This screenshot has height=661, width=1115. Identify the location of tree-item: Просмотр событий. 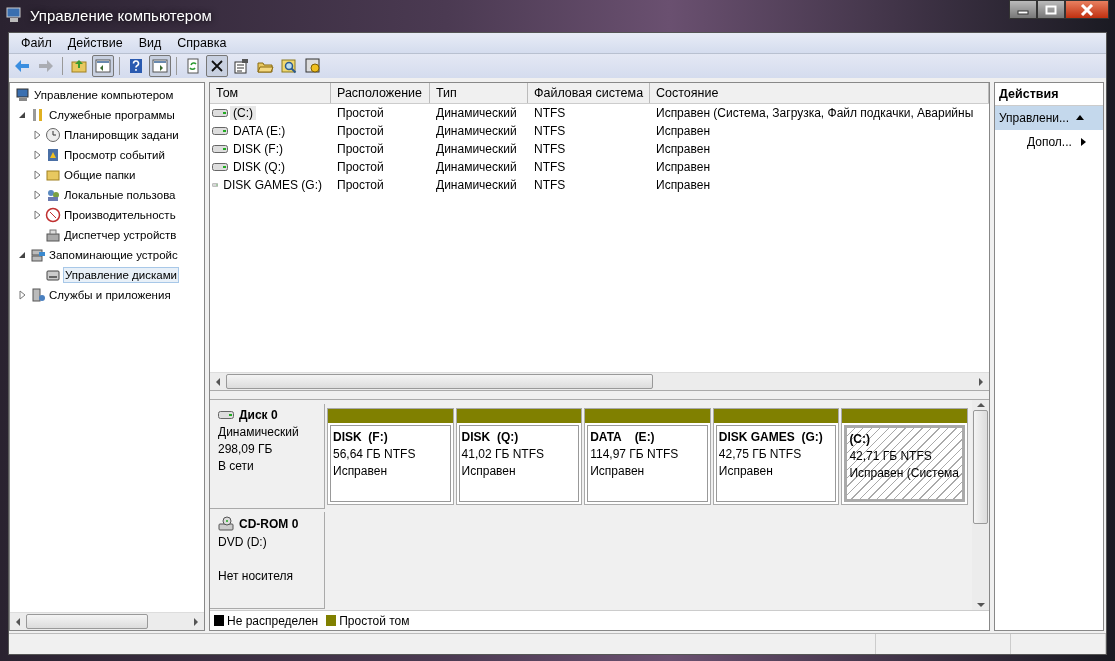
(114, 155).